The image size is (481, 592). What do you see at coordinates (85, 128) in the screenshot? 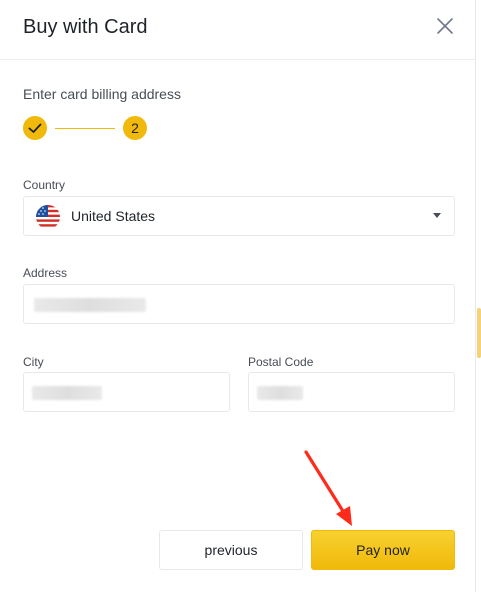
I see `step-connector` at bounding box center [85, 128].